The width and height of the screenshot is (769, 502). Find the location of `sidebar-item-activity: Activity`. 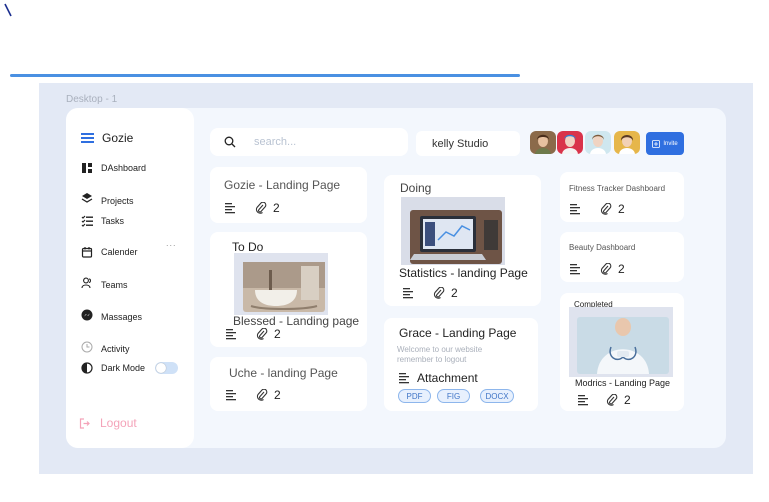

sidebar-item-activity: Activity is located at coordinates (105, 347).